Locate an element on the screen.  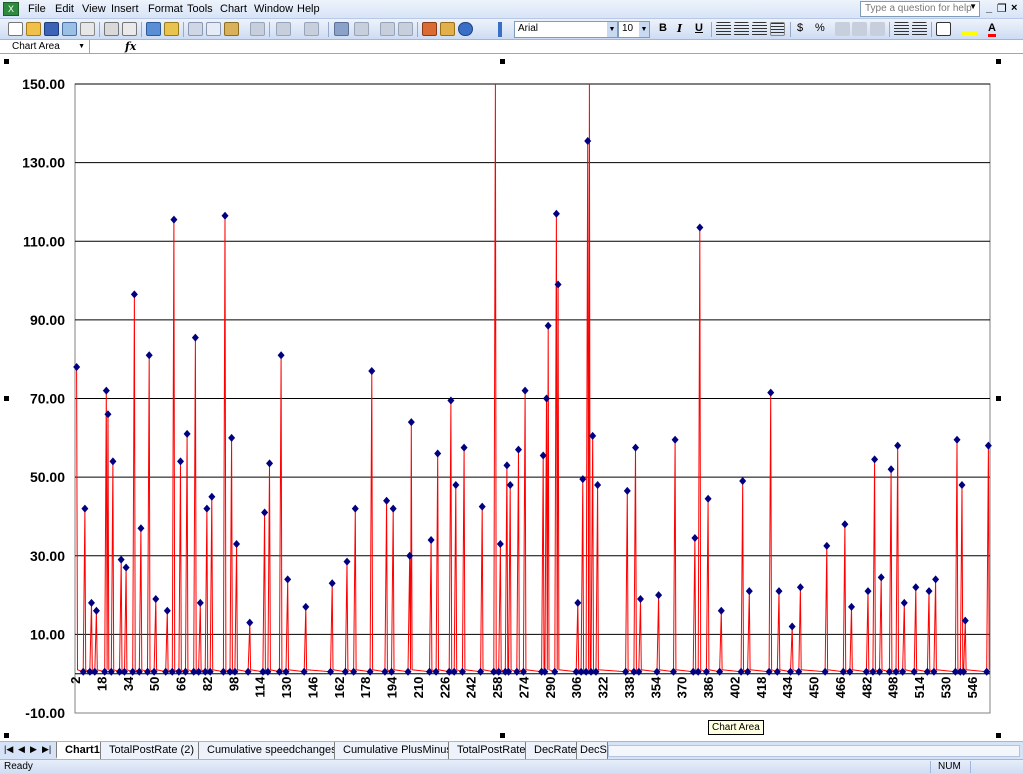
permission-icon is located at coordinates (69, 29).